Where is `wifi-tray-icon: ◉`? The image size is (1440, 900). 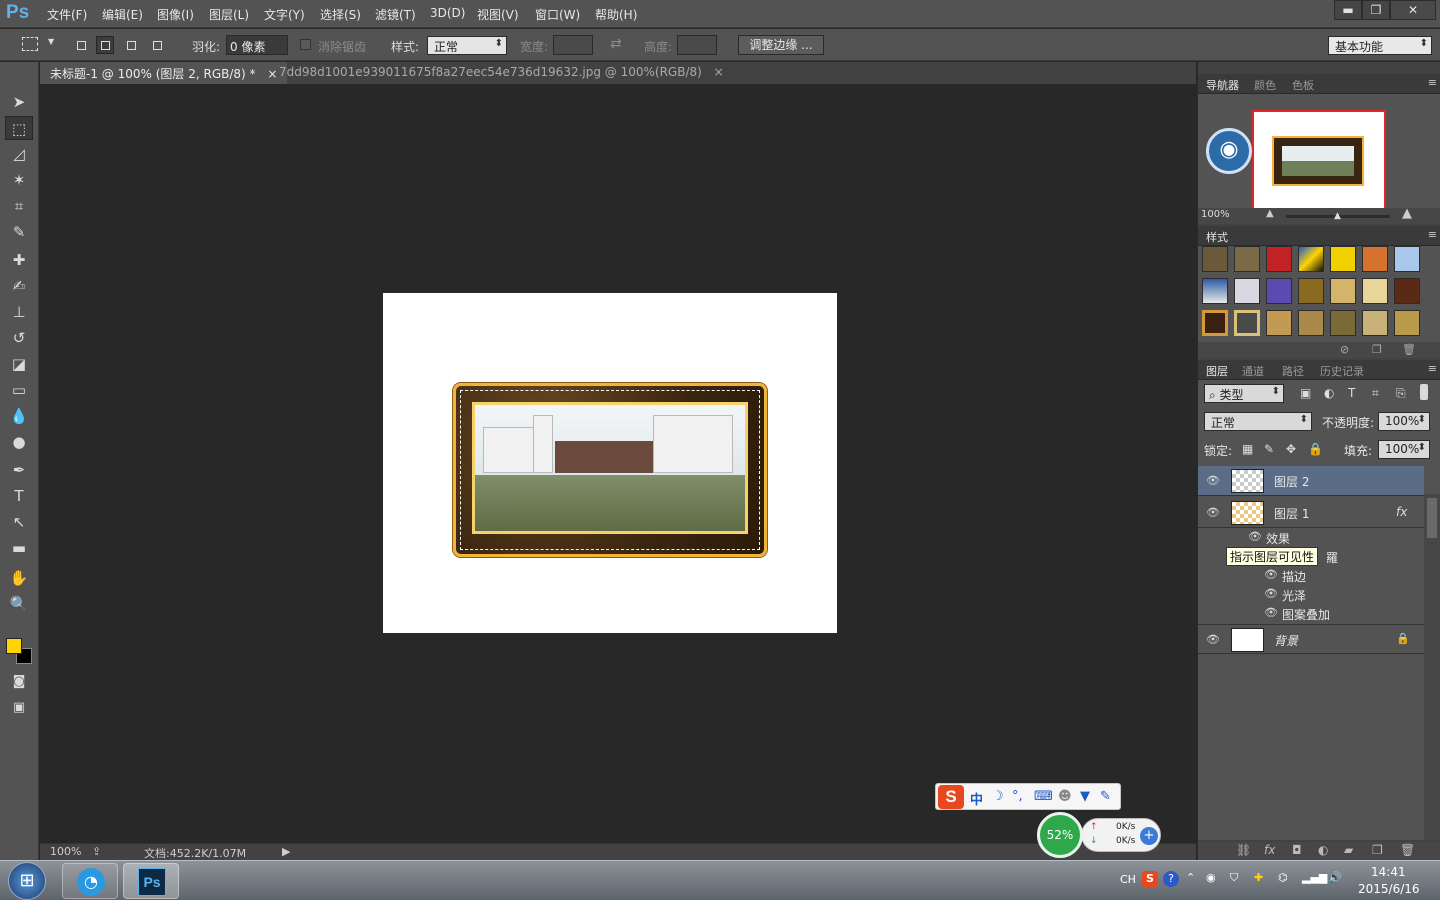 wifi-tray-icon: ◉ is located at coordinates (1211, 877).